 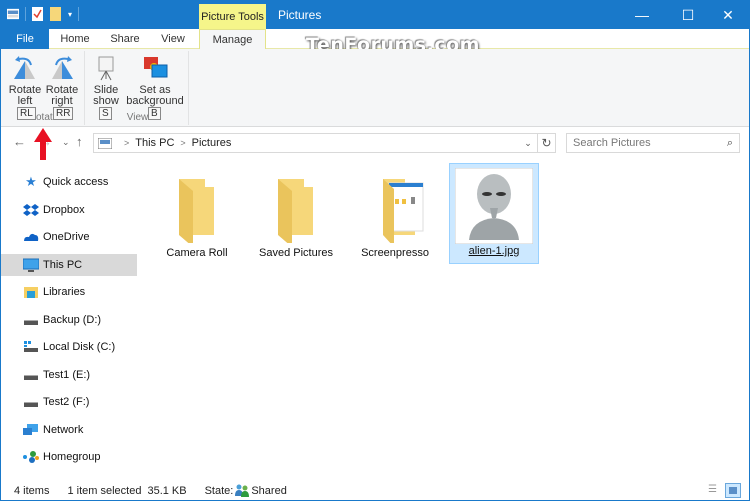 I want to click on sidebar-item-label: Network, so click(x=63, y=430).